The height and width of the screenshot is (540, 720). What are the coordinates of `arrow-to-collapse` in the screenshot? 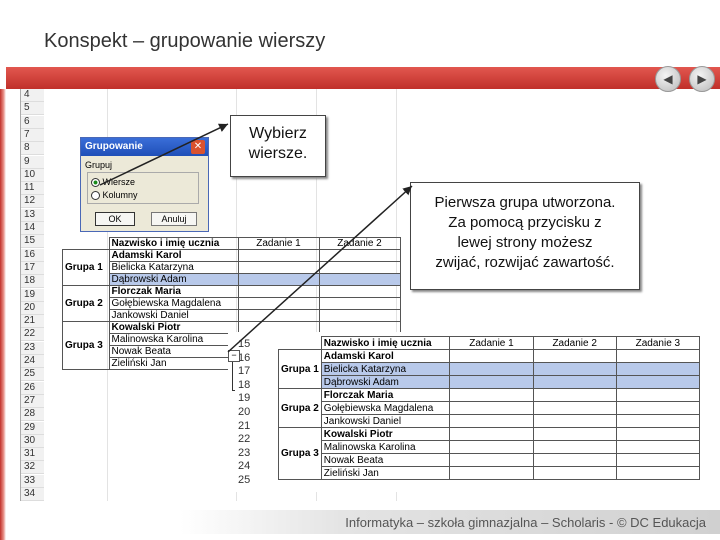 It's located at (320, 269).